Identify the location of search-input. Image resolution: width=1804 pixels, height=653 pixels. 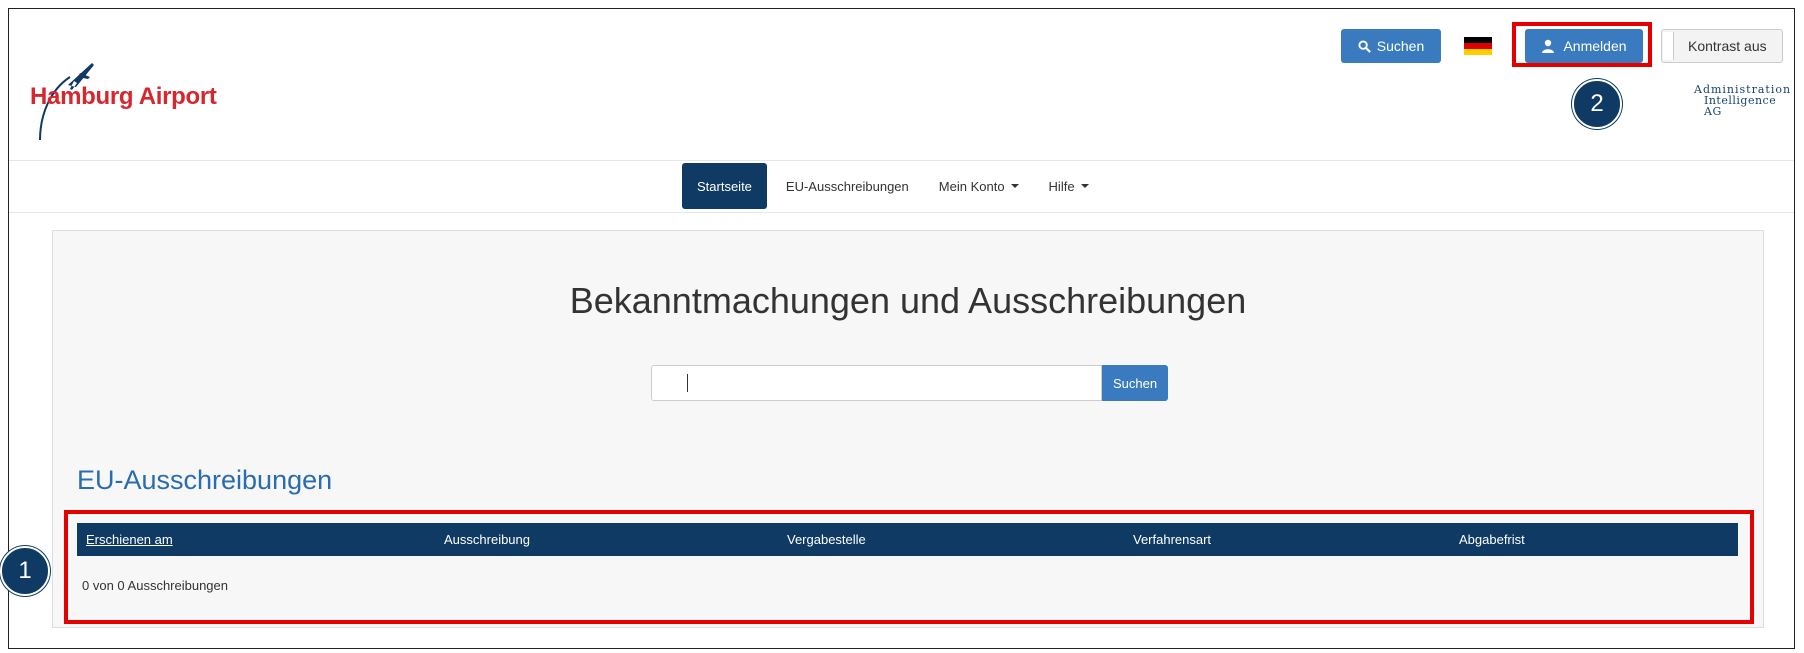
(876, 383).